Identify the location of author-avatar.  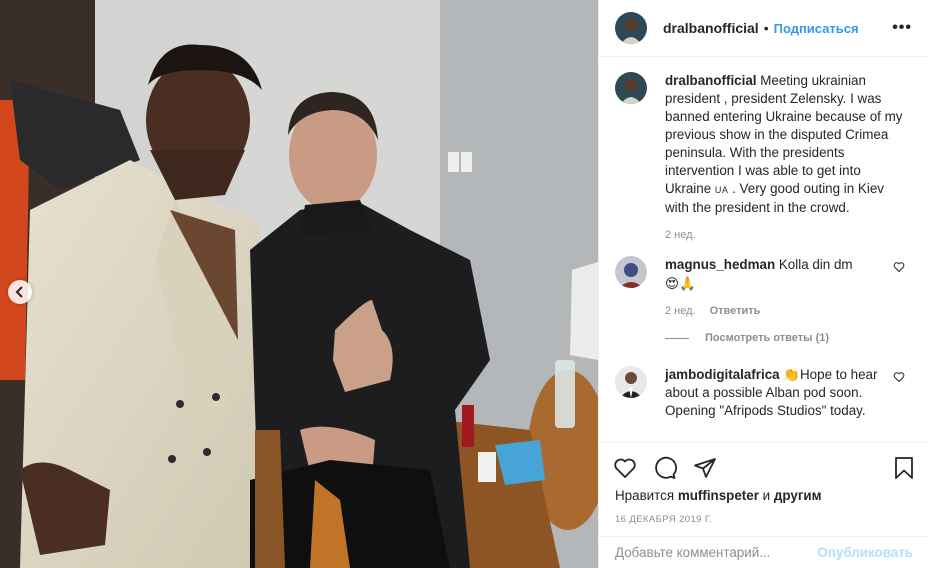
(631, 28).